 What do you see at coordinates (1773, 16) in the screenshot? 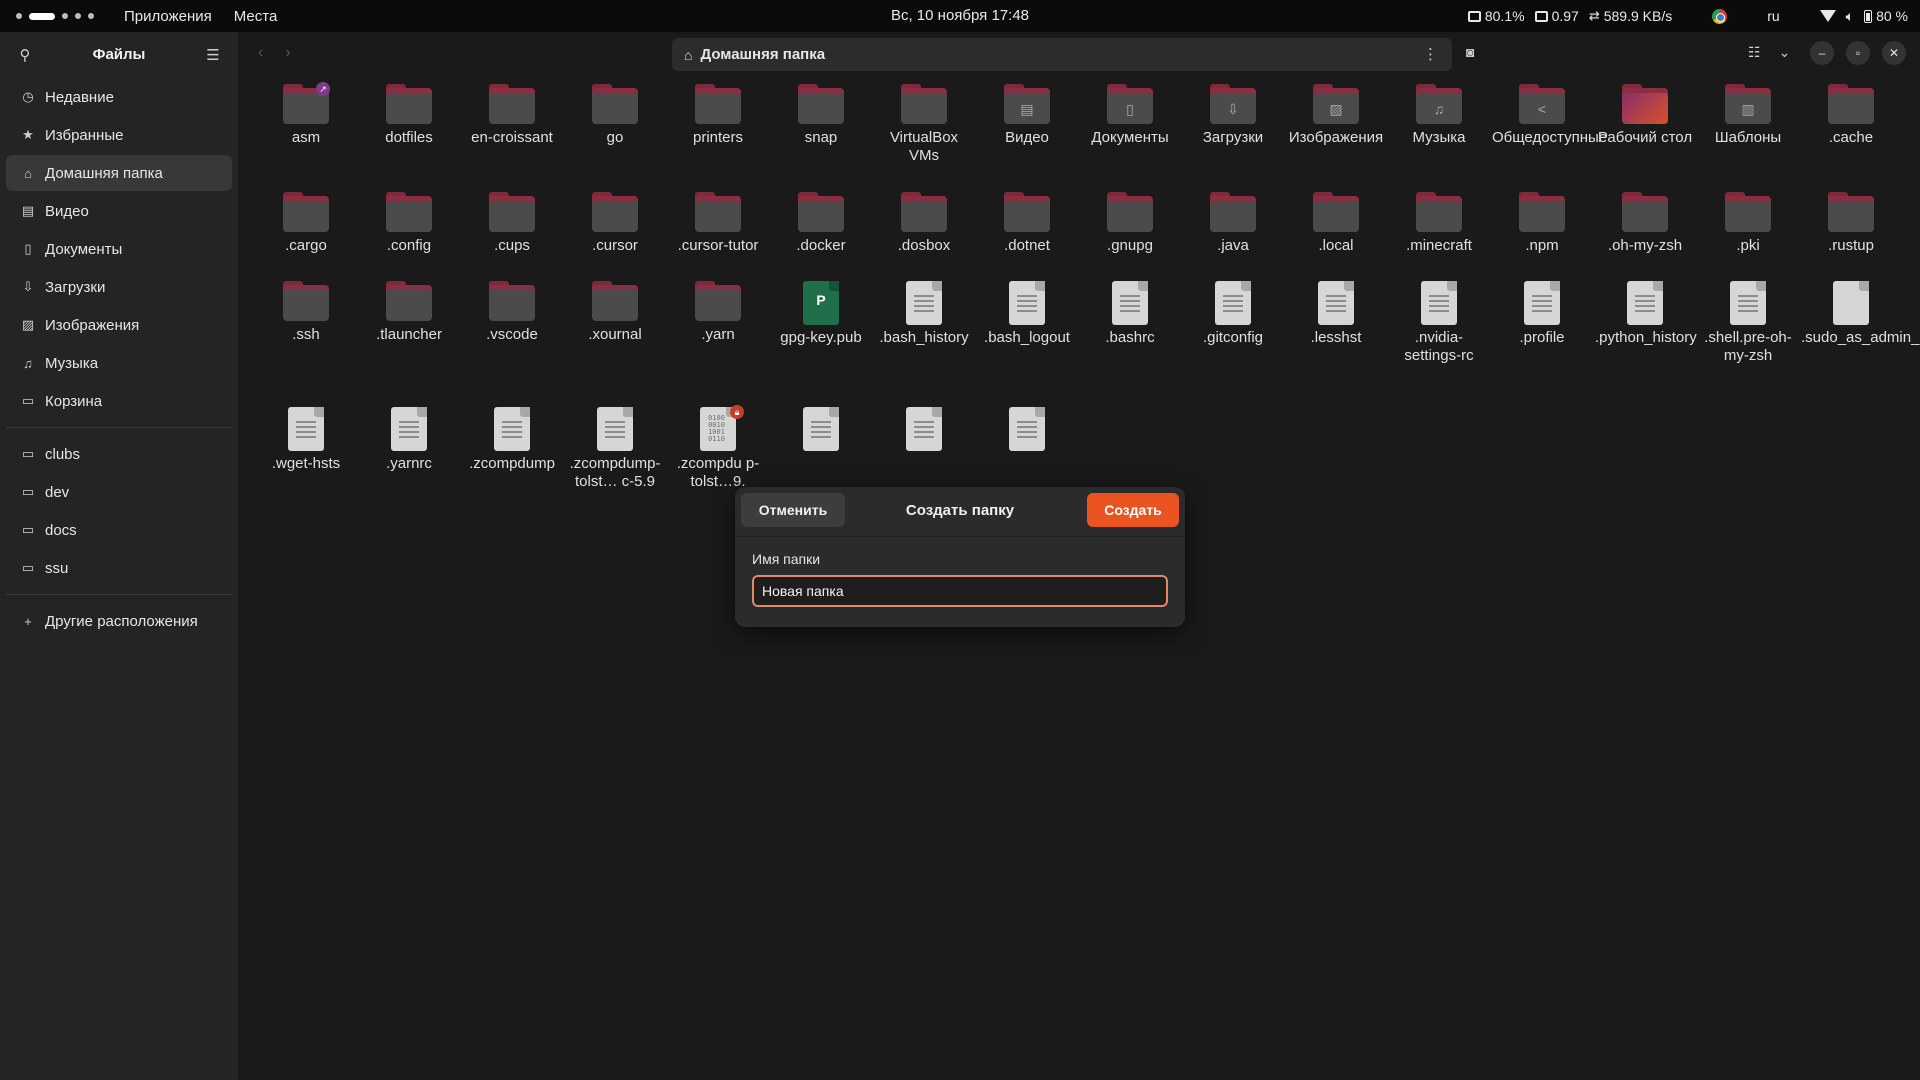
I see `keyboard-layout: ru` at bounding box center [1773, 16].